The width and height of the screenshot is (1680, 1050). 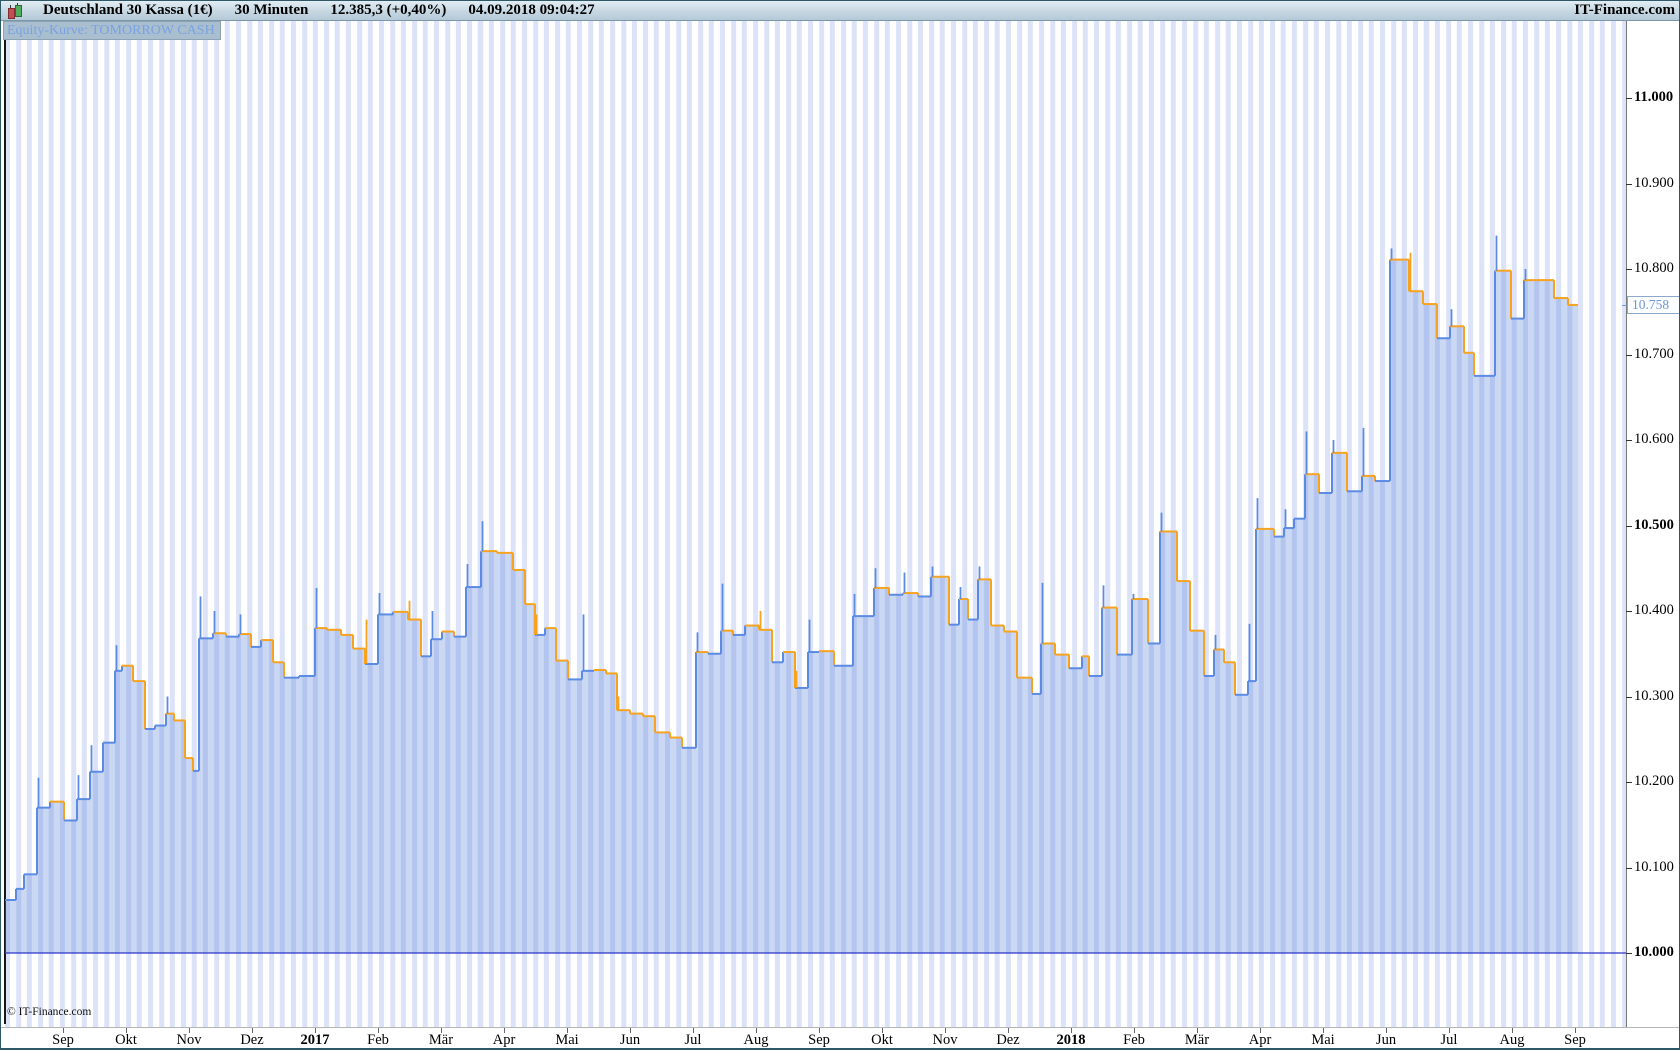 What do you see at coordinates (388, 10) in the screenshot?
I see `last-price: 12.385,3 (+0,40%)` at bounding box center [388, 10].